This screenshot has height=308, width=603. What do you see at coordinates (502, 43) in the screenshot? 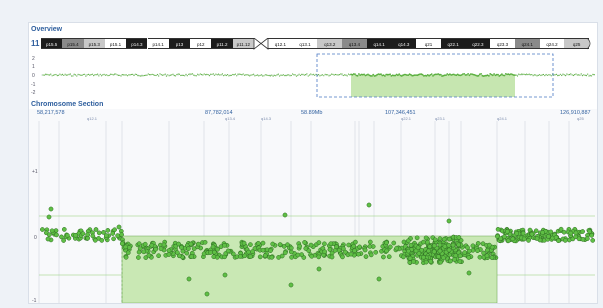
I see `ideogram-band: q23.3` at bounding box center [502, 43].